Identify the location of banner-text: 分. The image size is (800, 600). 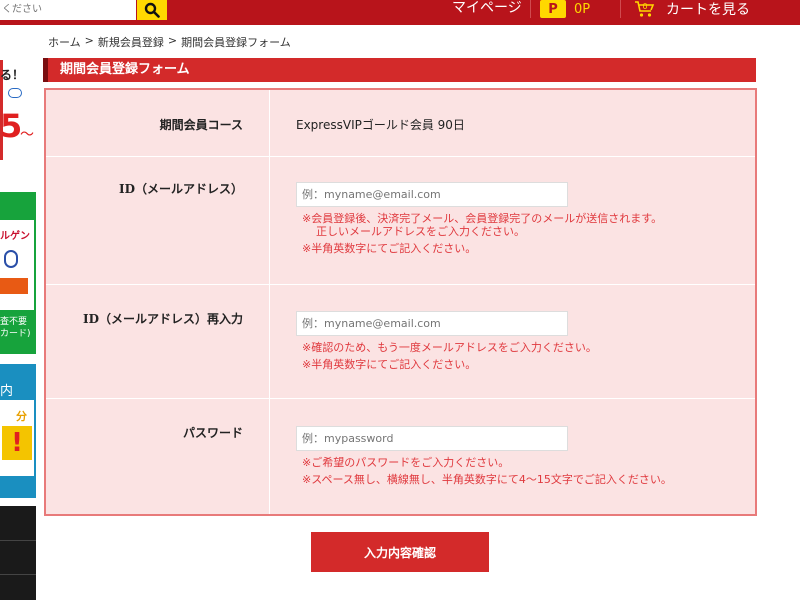
(21, 416).